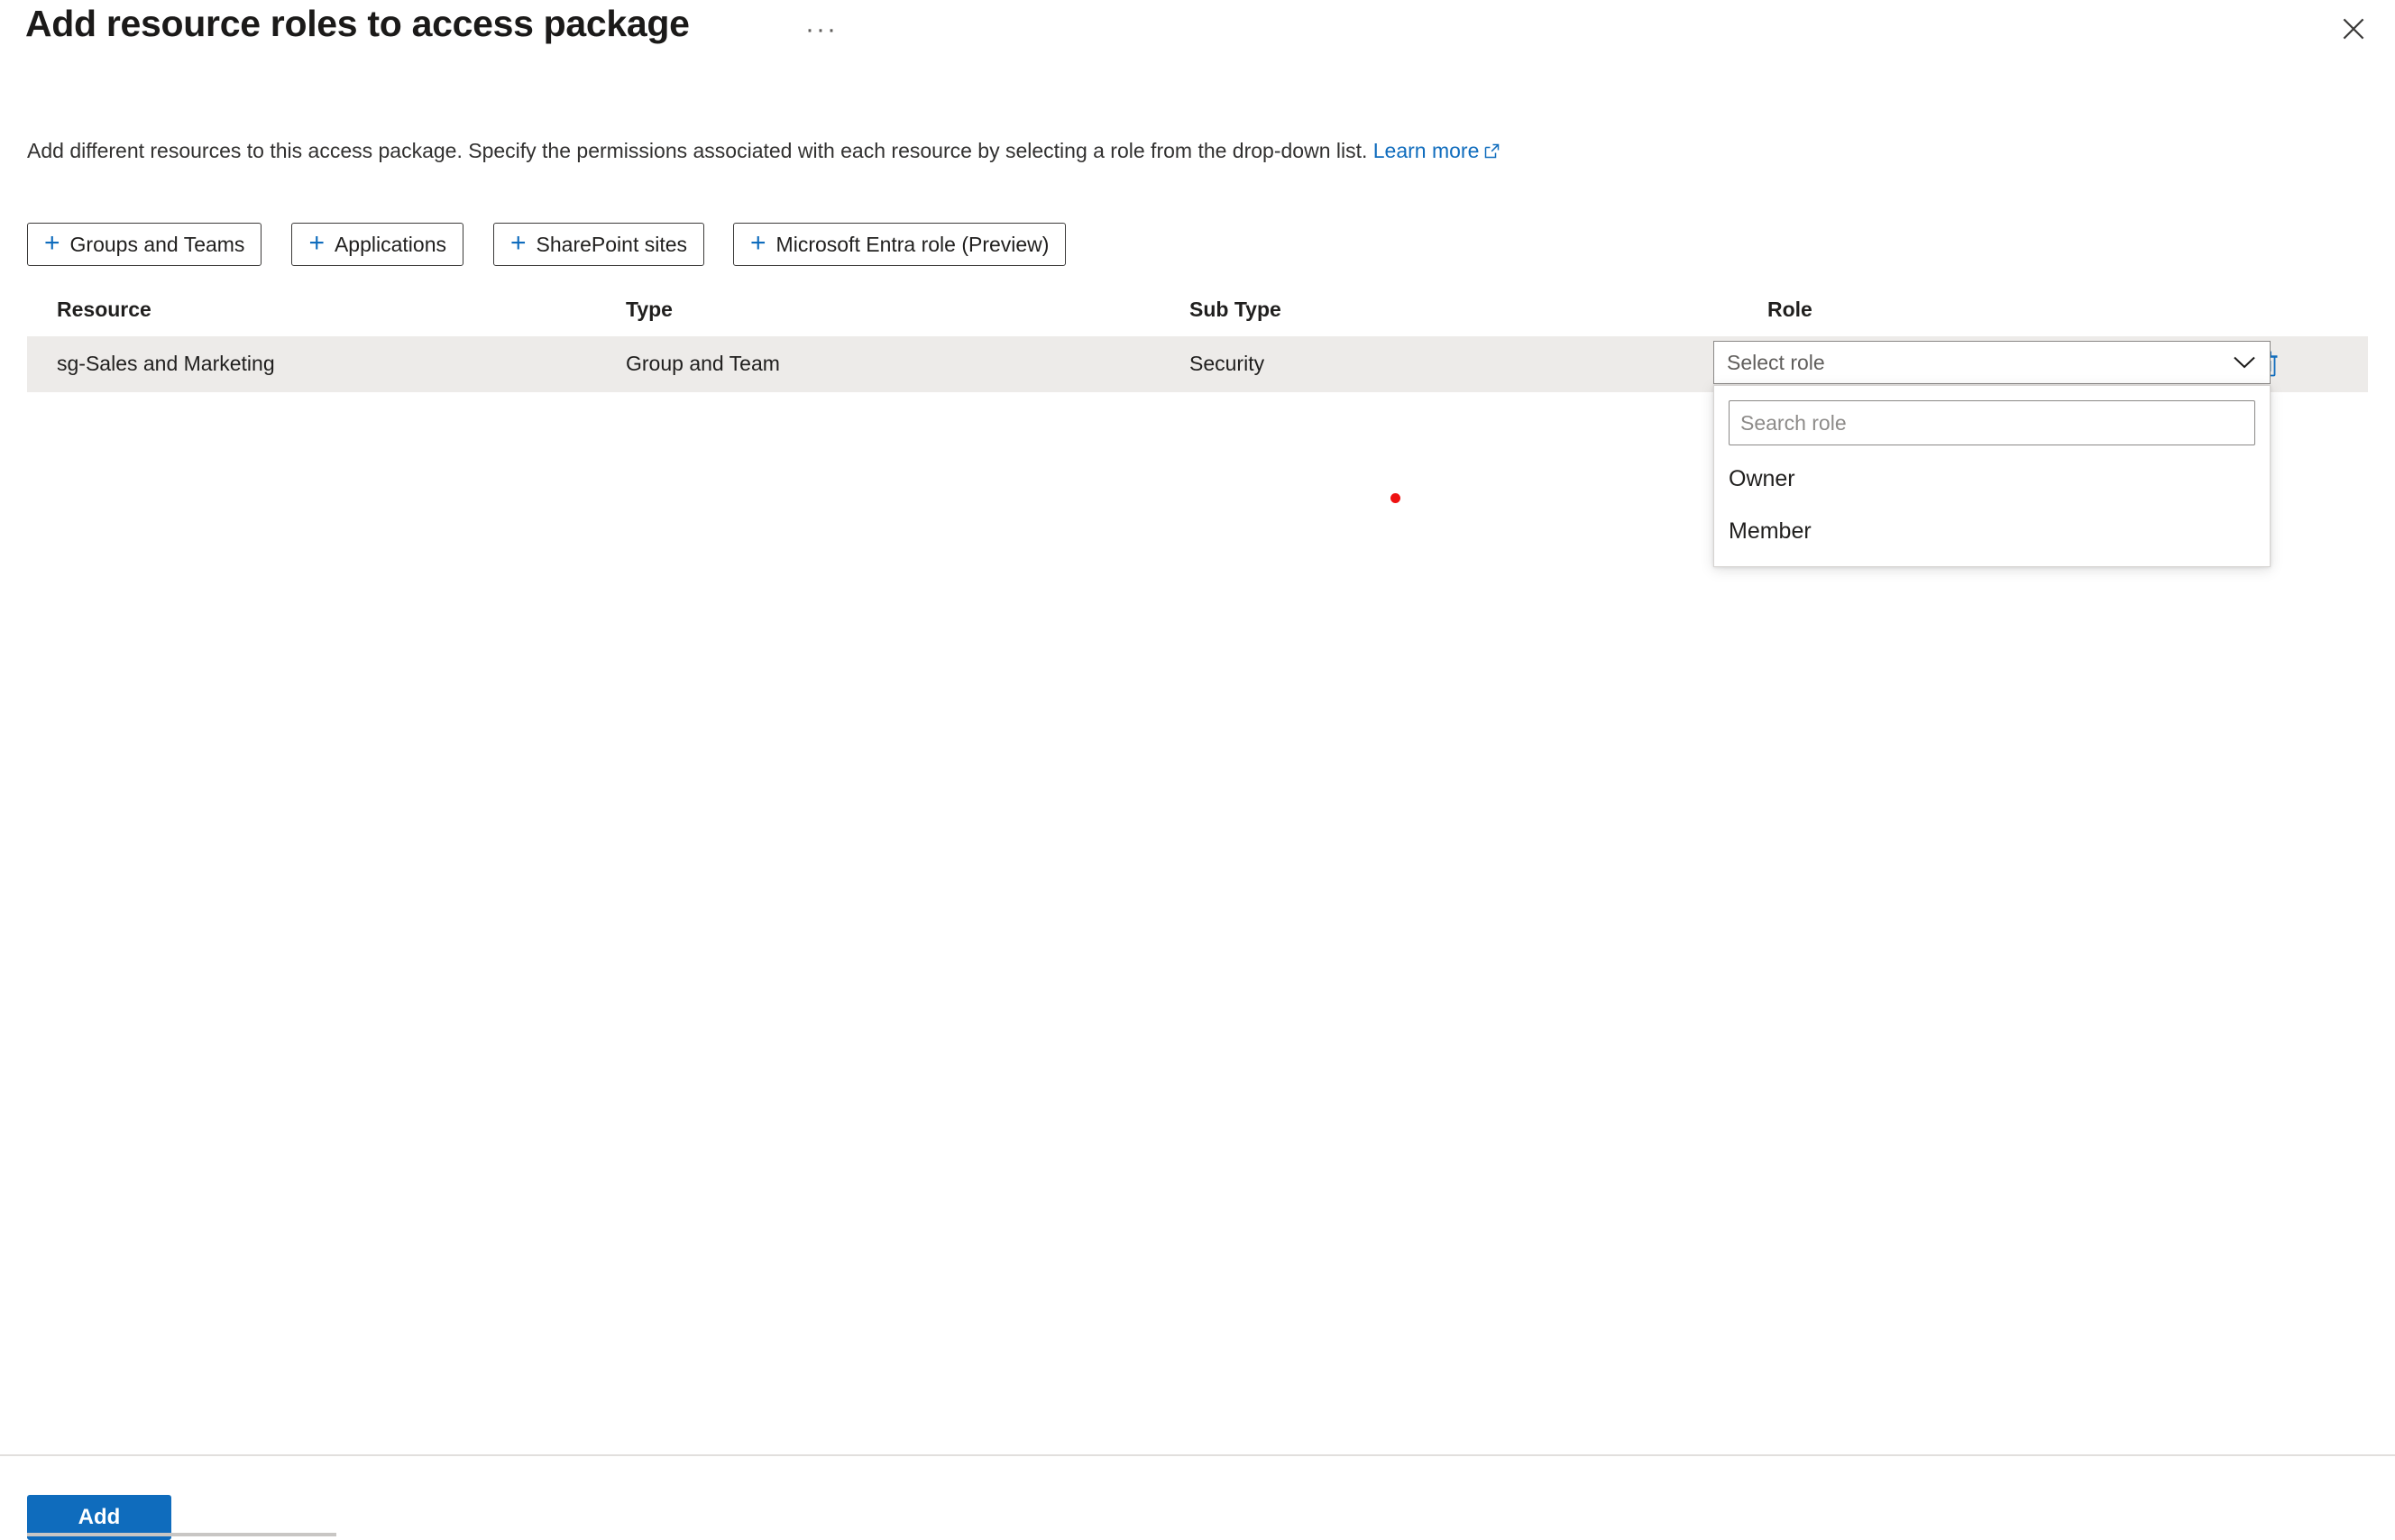 This screenshot has height=1540, width=2395. I want to click on add-groups-and-teams-button: + Groups and Teams, so click(145, 244).